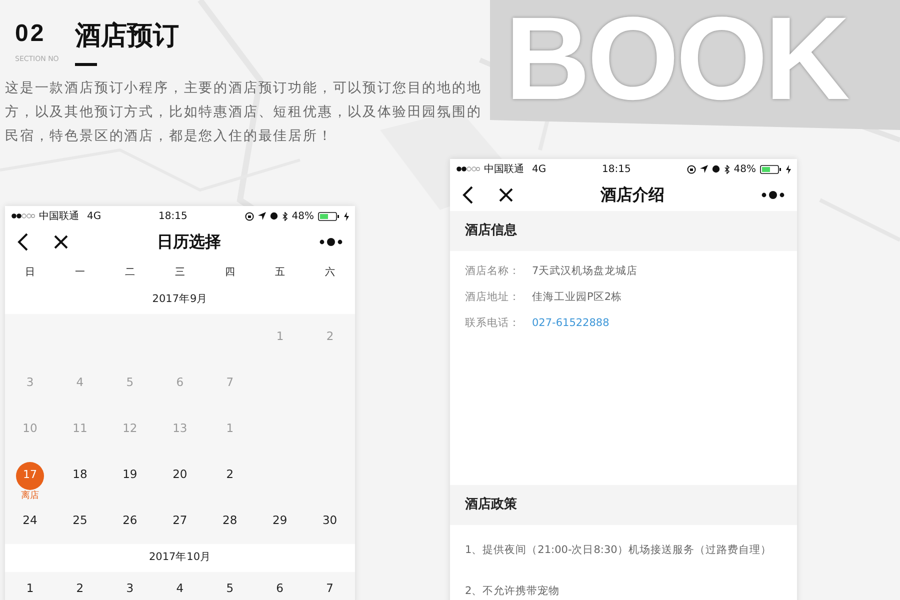  Describe the element at coordinates (180, 474) in the screenshot. I see `calendar-day: 20` at that location.